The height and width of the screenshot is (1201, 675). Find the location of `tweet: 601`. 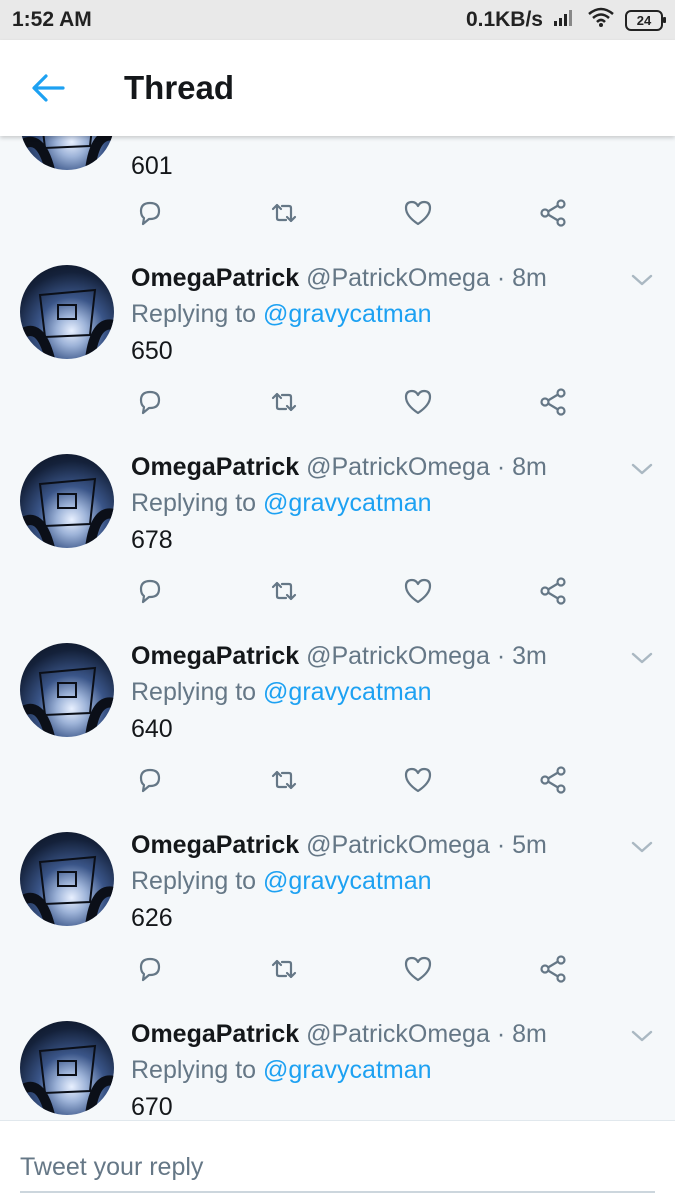

tweet: 601 is located at coordinates (337, 191).